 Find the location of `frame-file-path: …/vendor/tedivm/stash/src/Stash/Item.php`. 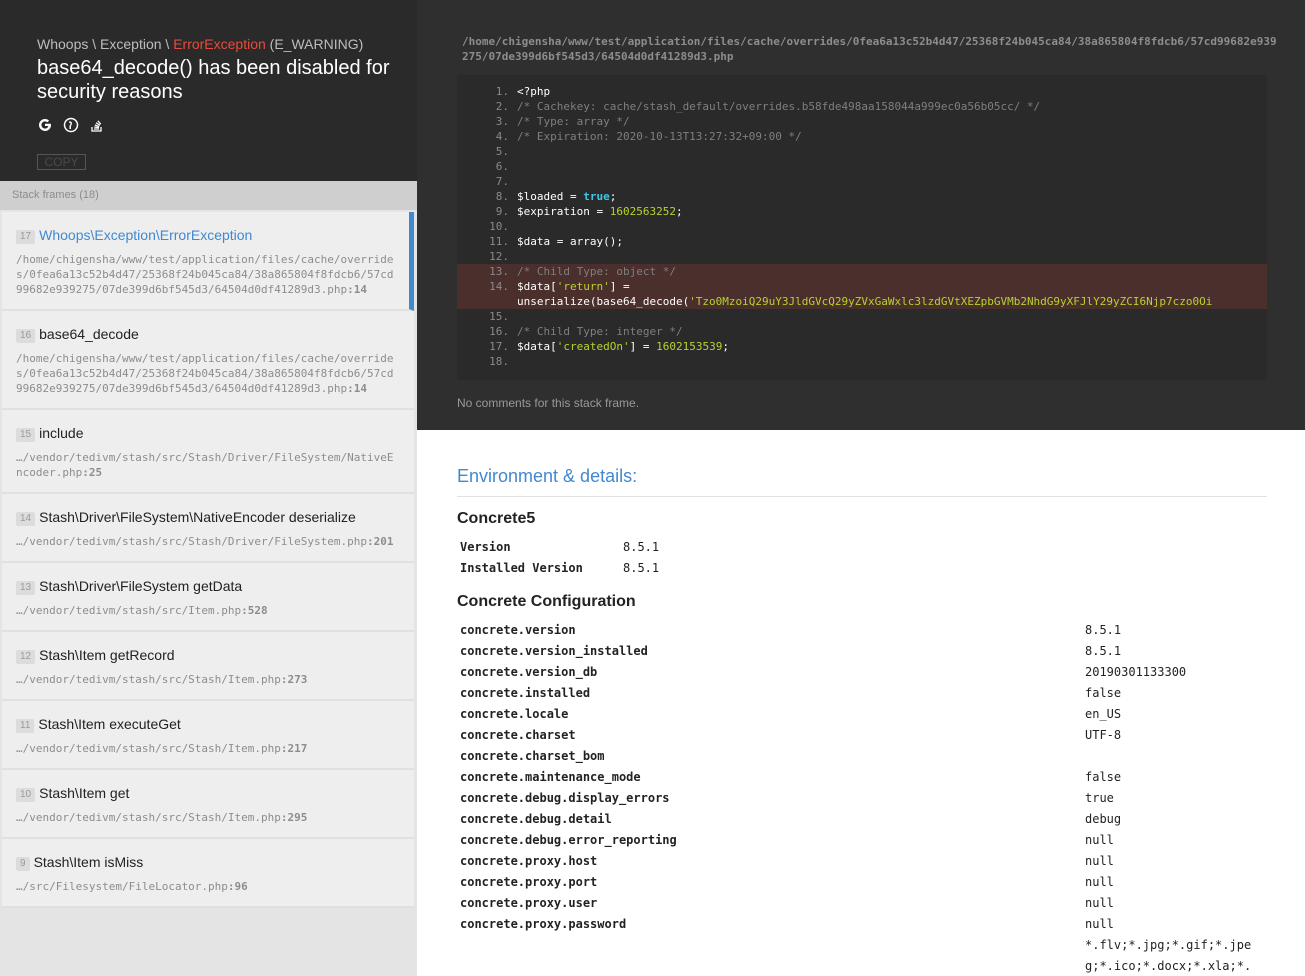

frame-file-path: …/vendor/tedivm/stash/src/Stash/Item.php is located at coordinates (148, 748).